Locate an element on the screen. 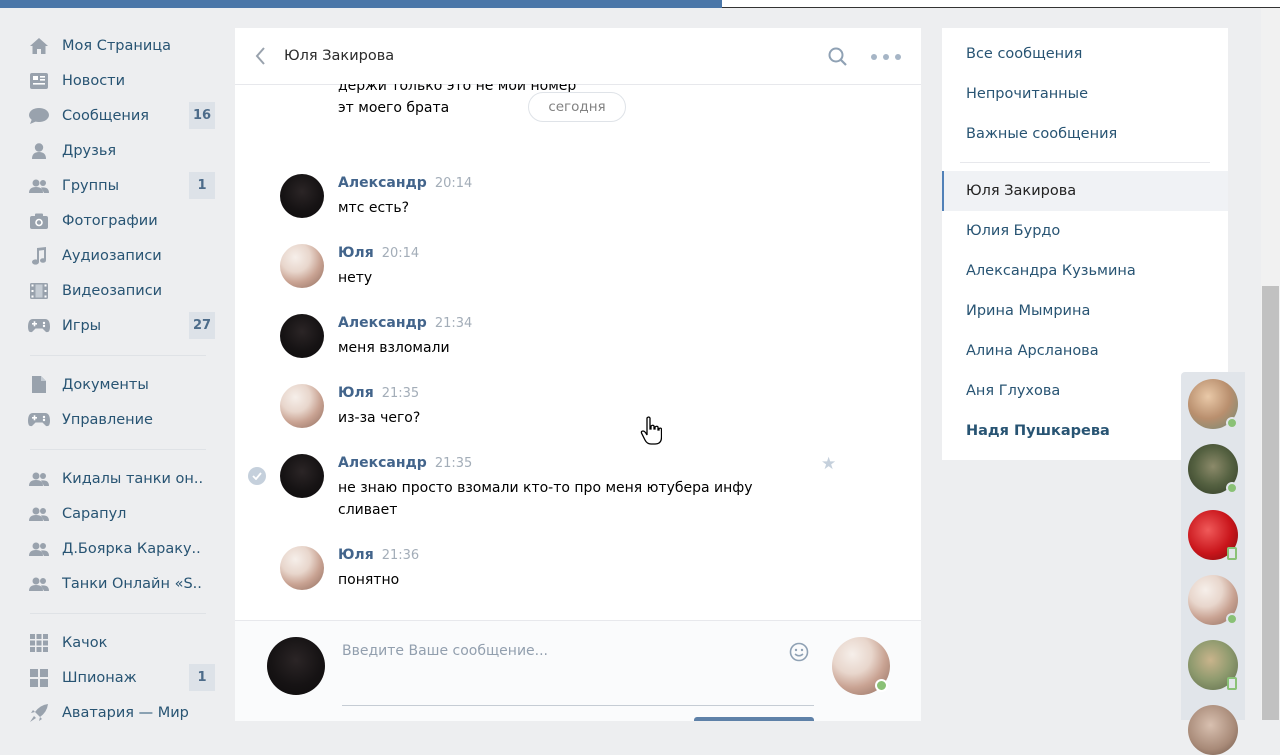 Image resolution: width=1280 pixels, height=755 pixels. select-check-icon is located at coordinates (257, 476).